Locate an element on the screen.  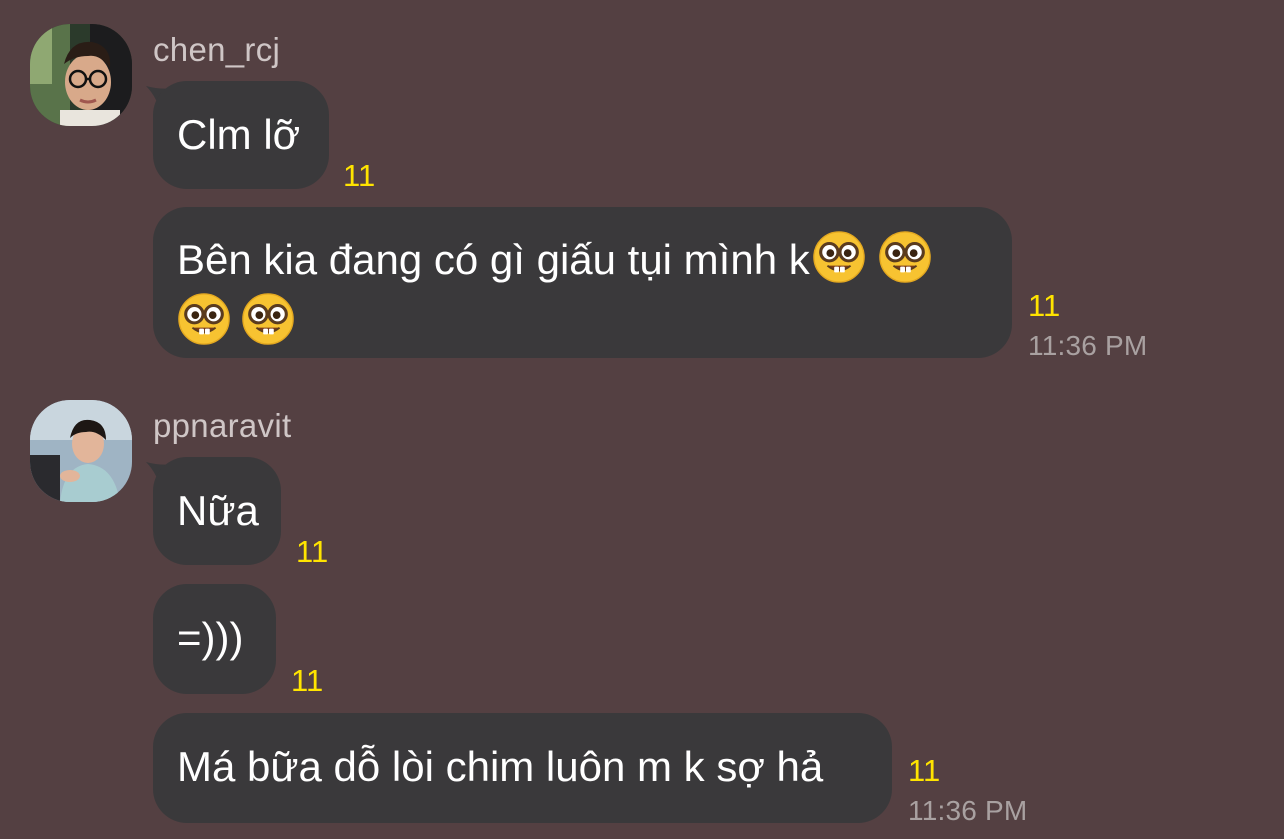
message-text: =))) is located at coordinates (210, 637).